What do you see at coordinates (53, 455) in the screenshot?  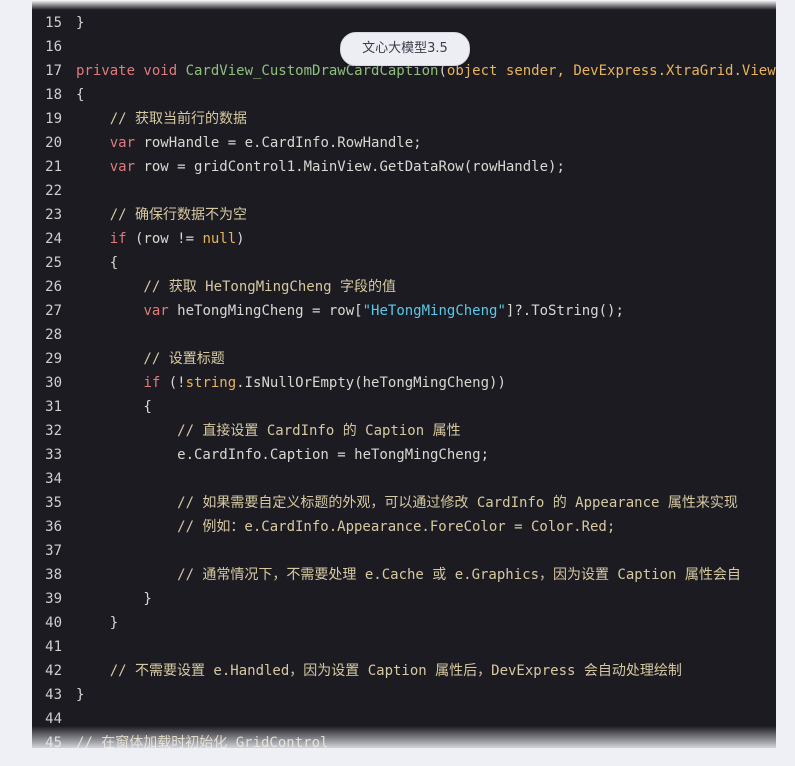 I see `line-number: 33` at bounding box center [53, 455].